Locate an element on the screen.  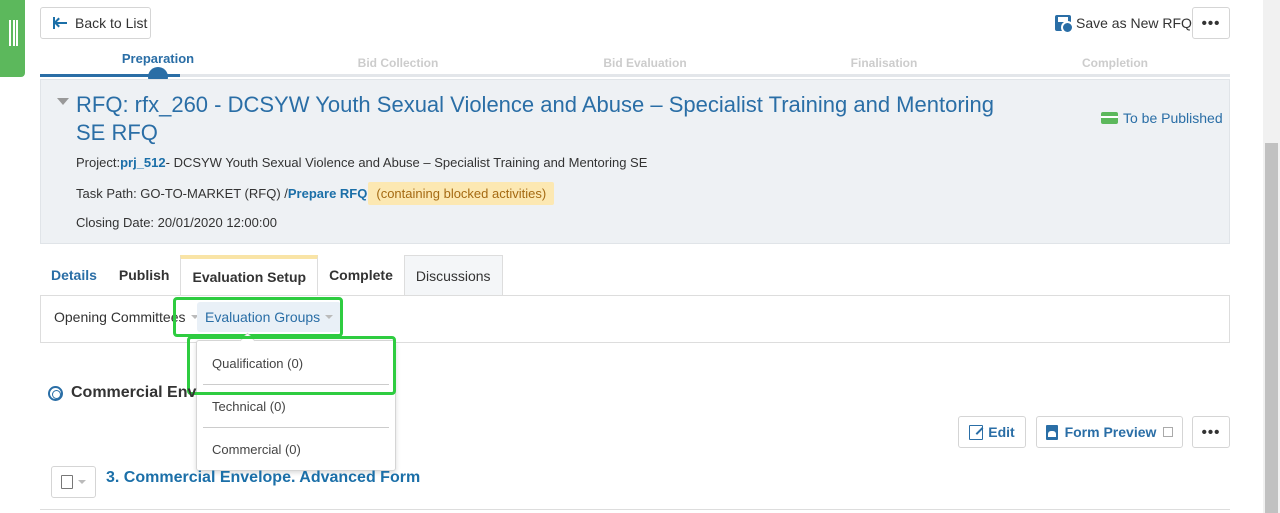
section-heading: Commercial Env is located at coordinates (122, 393).